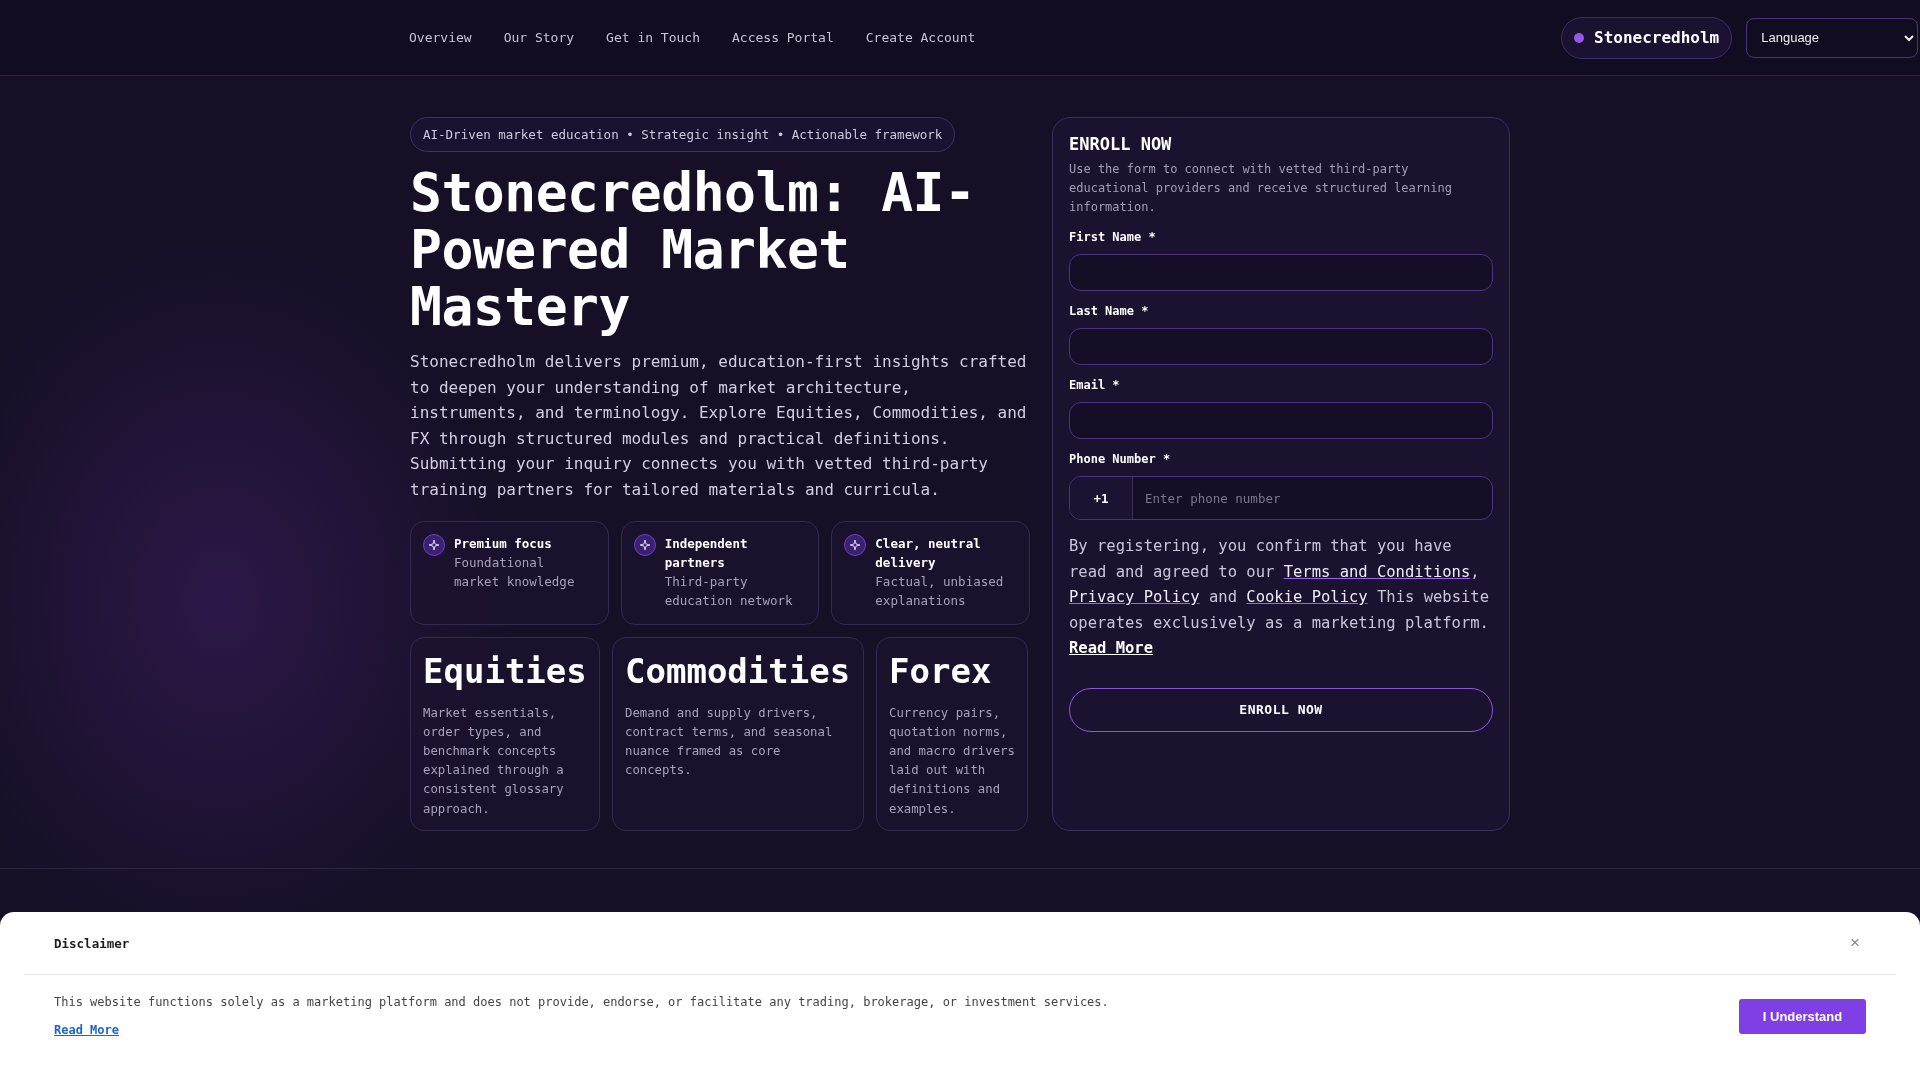 The width and height of the screenshot is (1920, 1080). I want to click on tagline-pill: AI-Driven market education • Strategic insight • Actionable framework, so click(683, 134).